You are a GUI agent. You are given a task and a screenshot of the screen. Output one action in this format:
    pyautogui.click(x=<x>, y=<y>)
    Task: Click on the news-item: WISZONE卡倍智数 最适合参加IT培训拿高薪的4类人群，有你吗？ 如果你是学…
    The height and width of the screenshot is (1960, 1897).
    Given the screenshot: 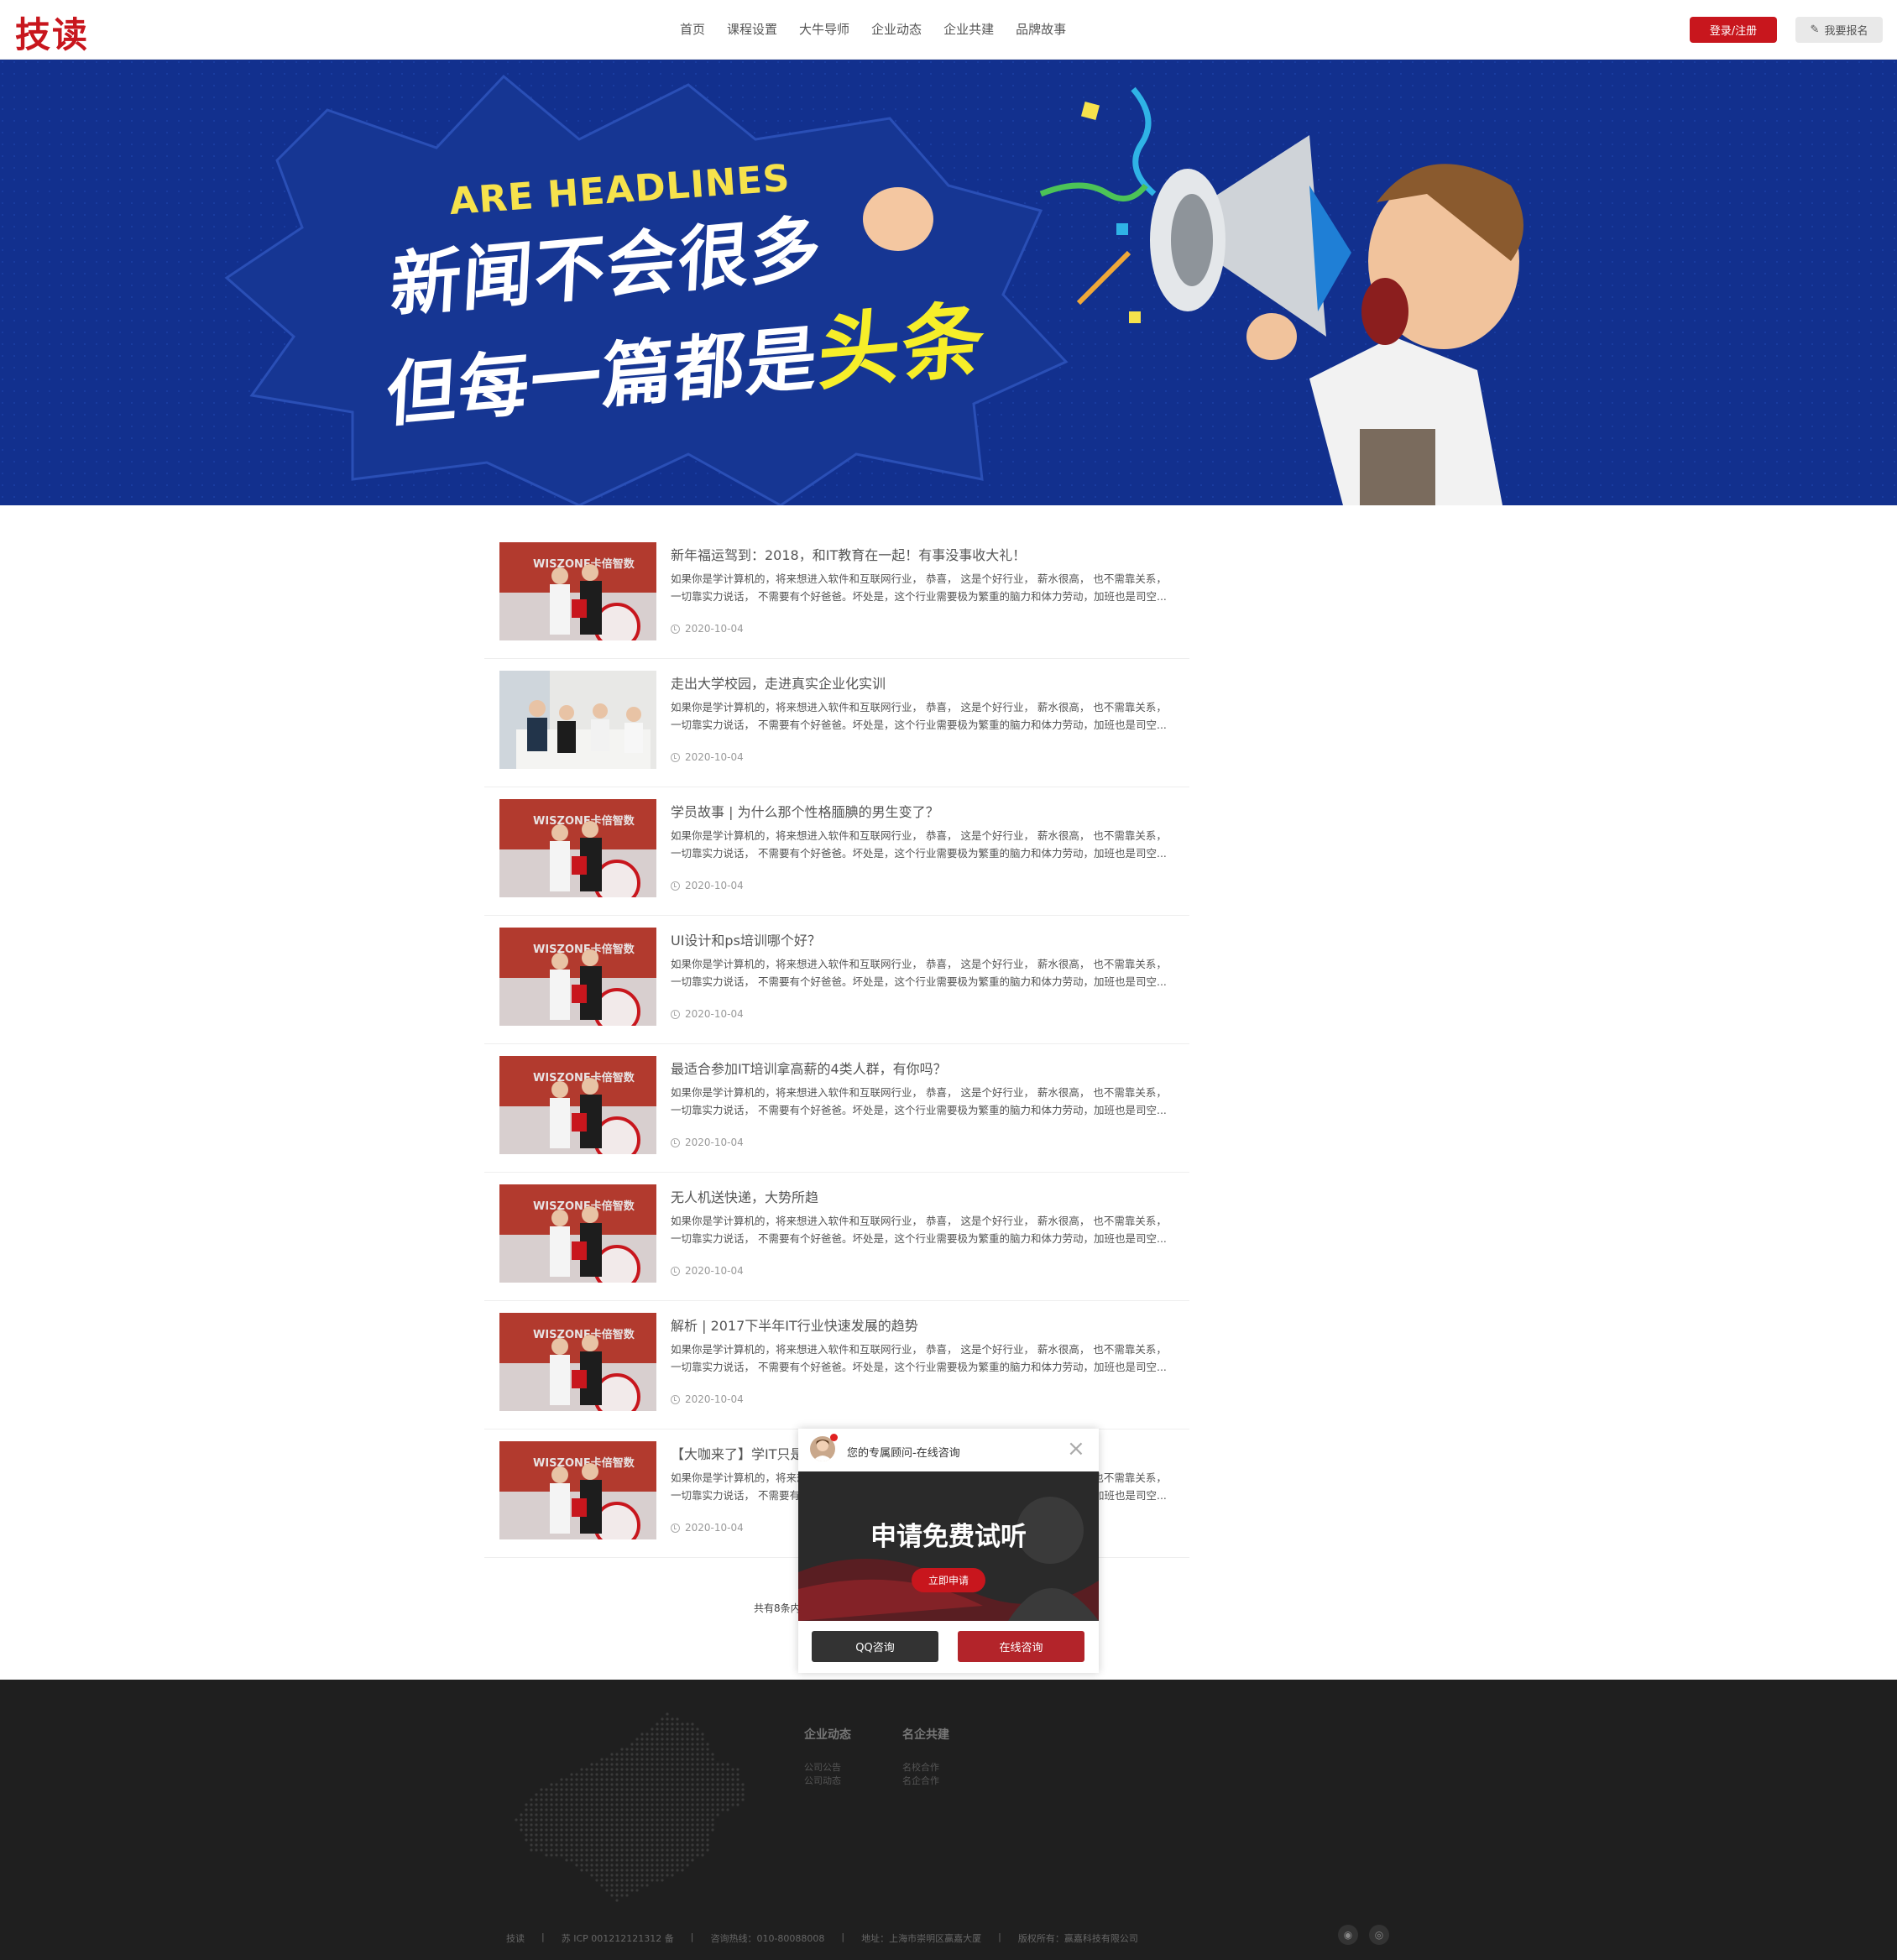 What is the action you would take?
    pyautogui.click(x=836, y=1108)
    